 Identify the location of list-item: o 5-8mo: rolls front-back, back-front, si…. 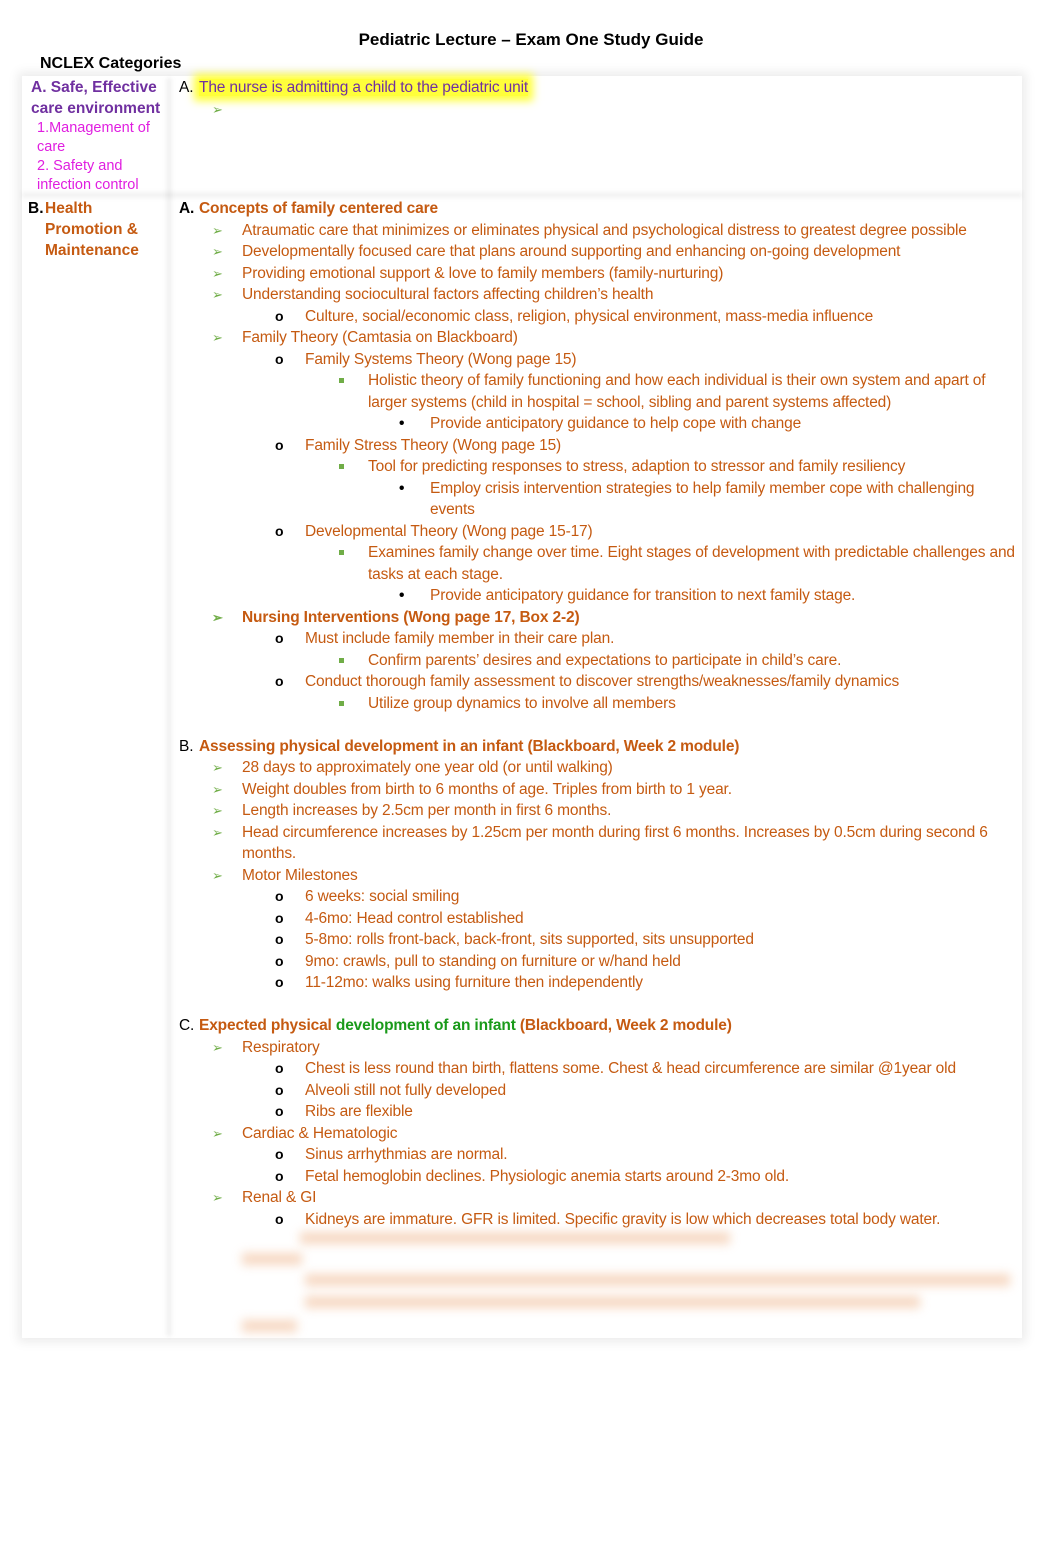
(599, 940).